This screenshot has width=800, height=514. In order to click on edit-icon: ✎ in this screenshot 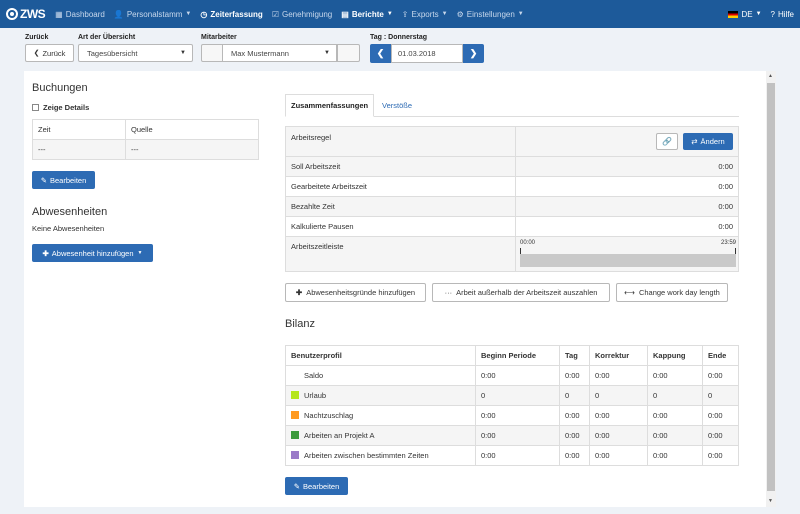, I will do `click(296, 486)`.